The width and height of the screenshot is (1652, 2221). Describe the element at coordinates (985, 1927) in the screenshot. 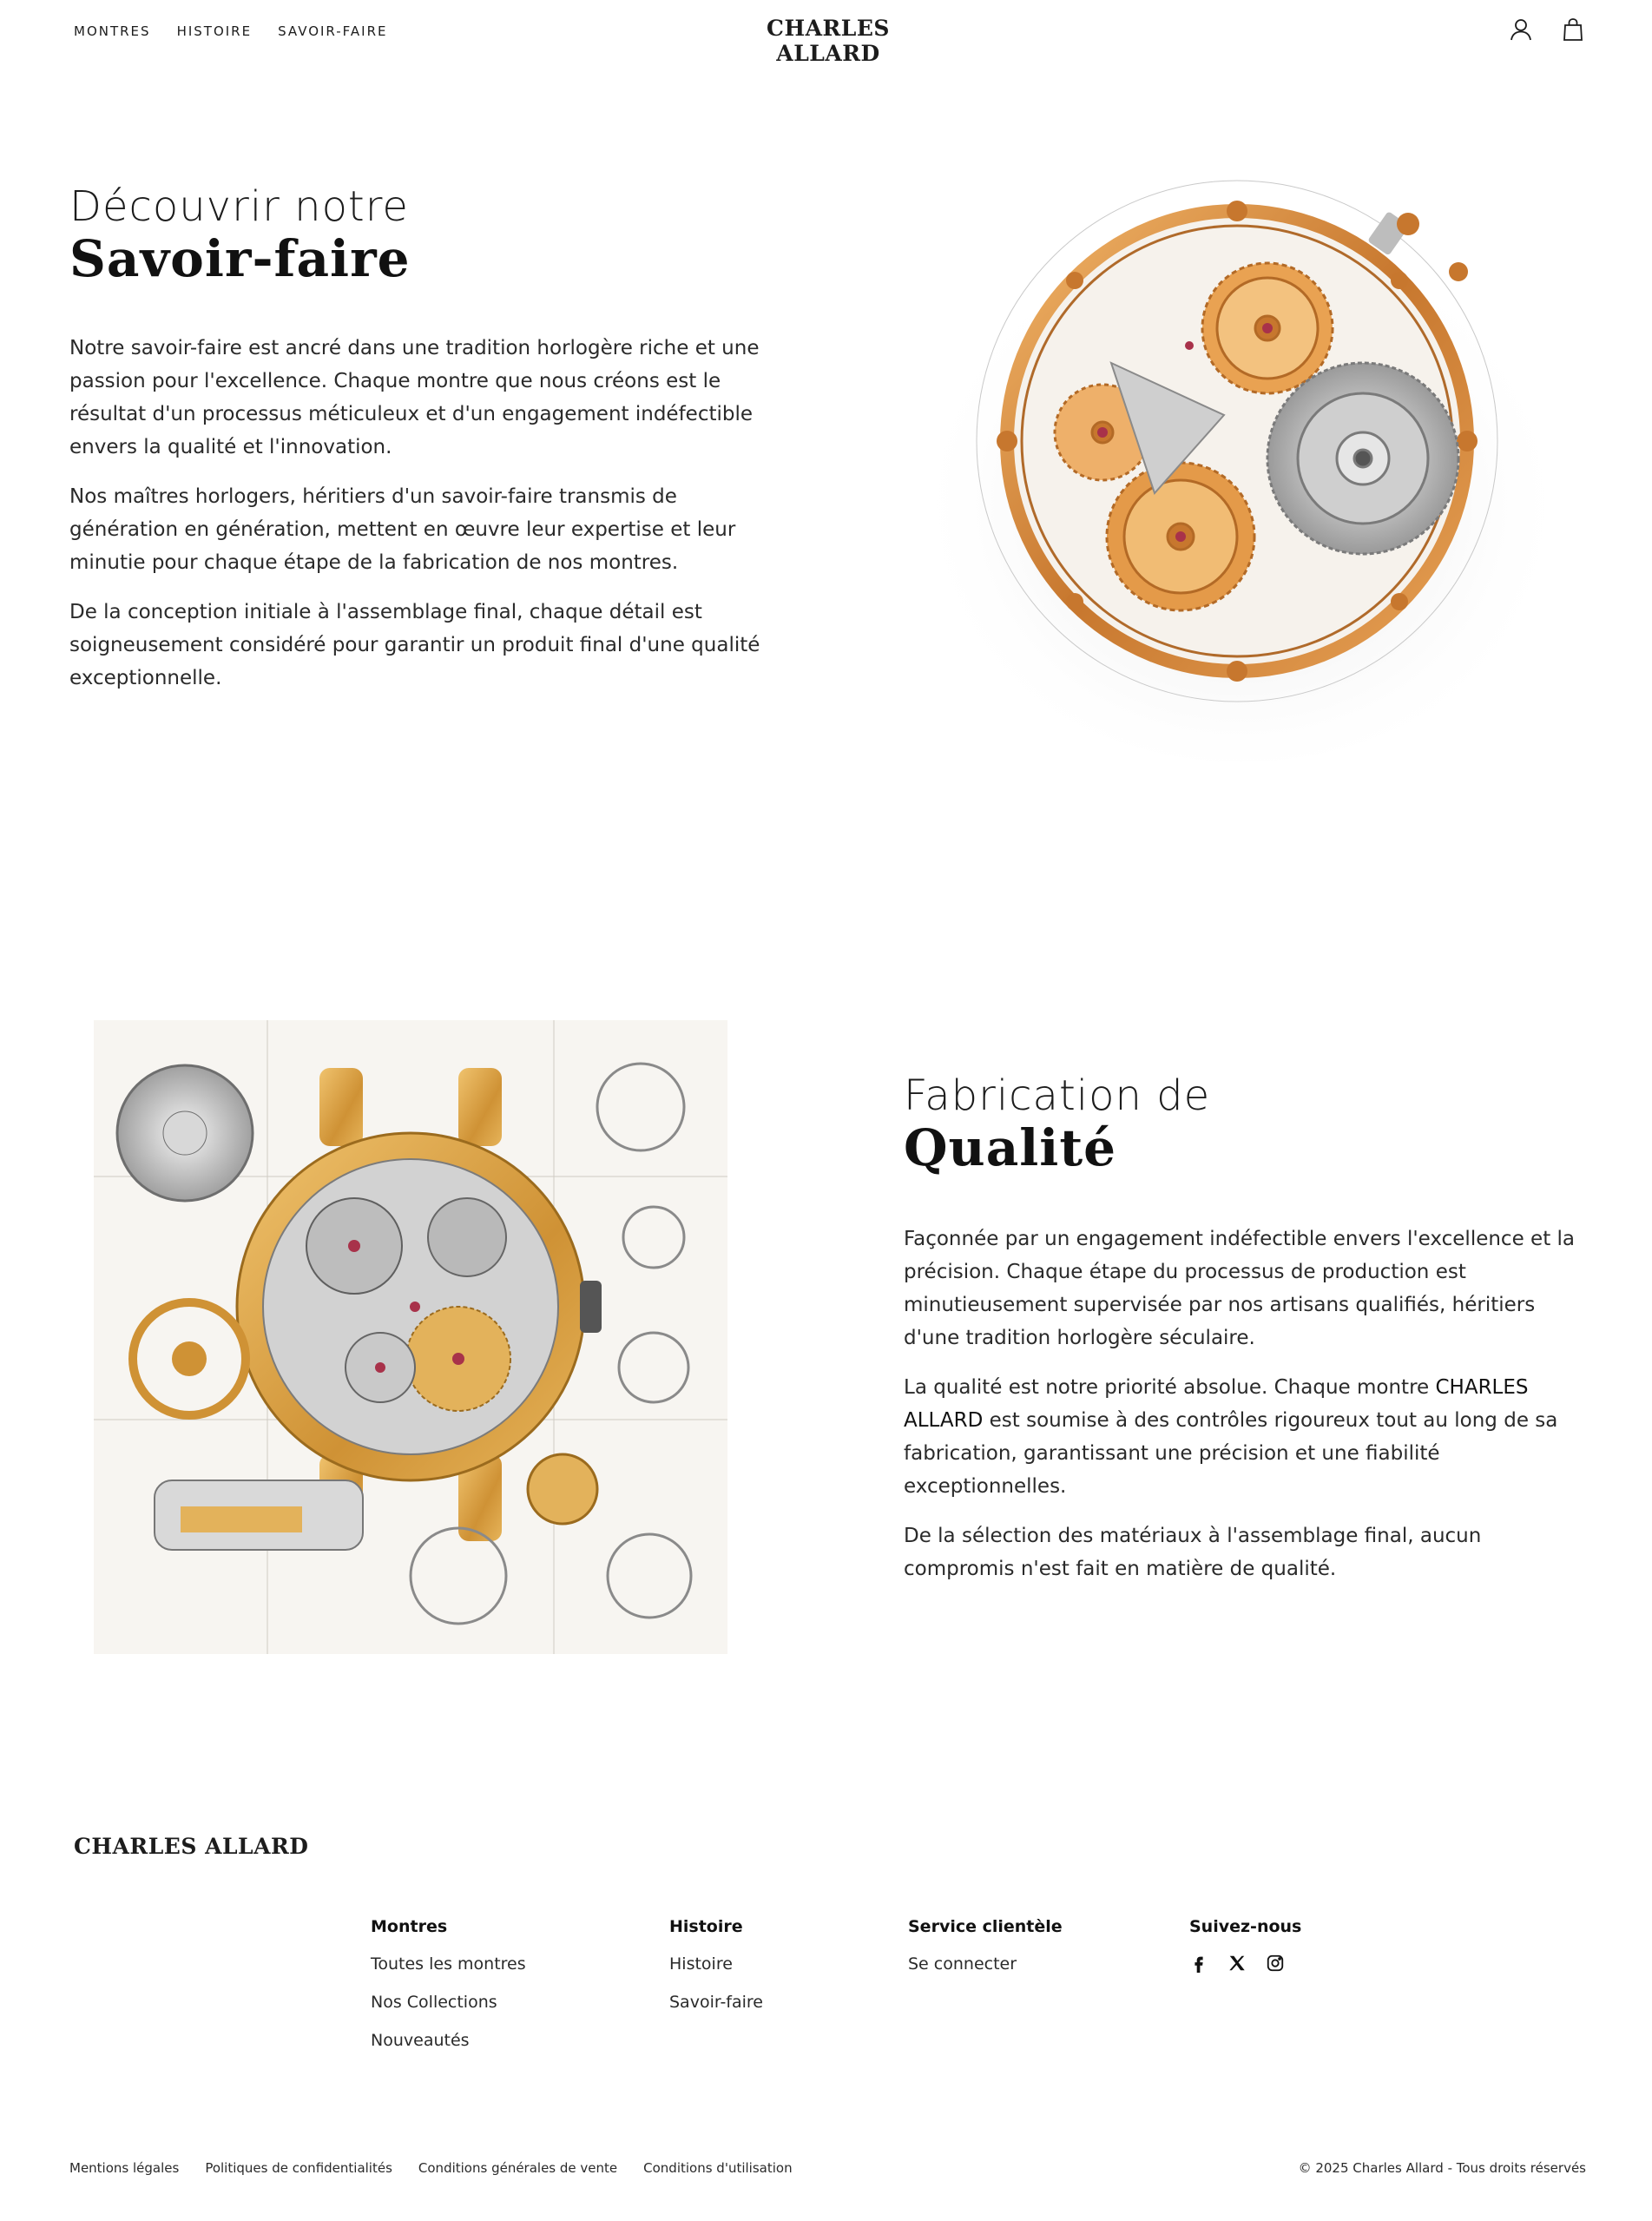

I see `footer-col-title: Service clientèle` at that location.